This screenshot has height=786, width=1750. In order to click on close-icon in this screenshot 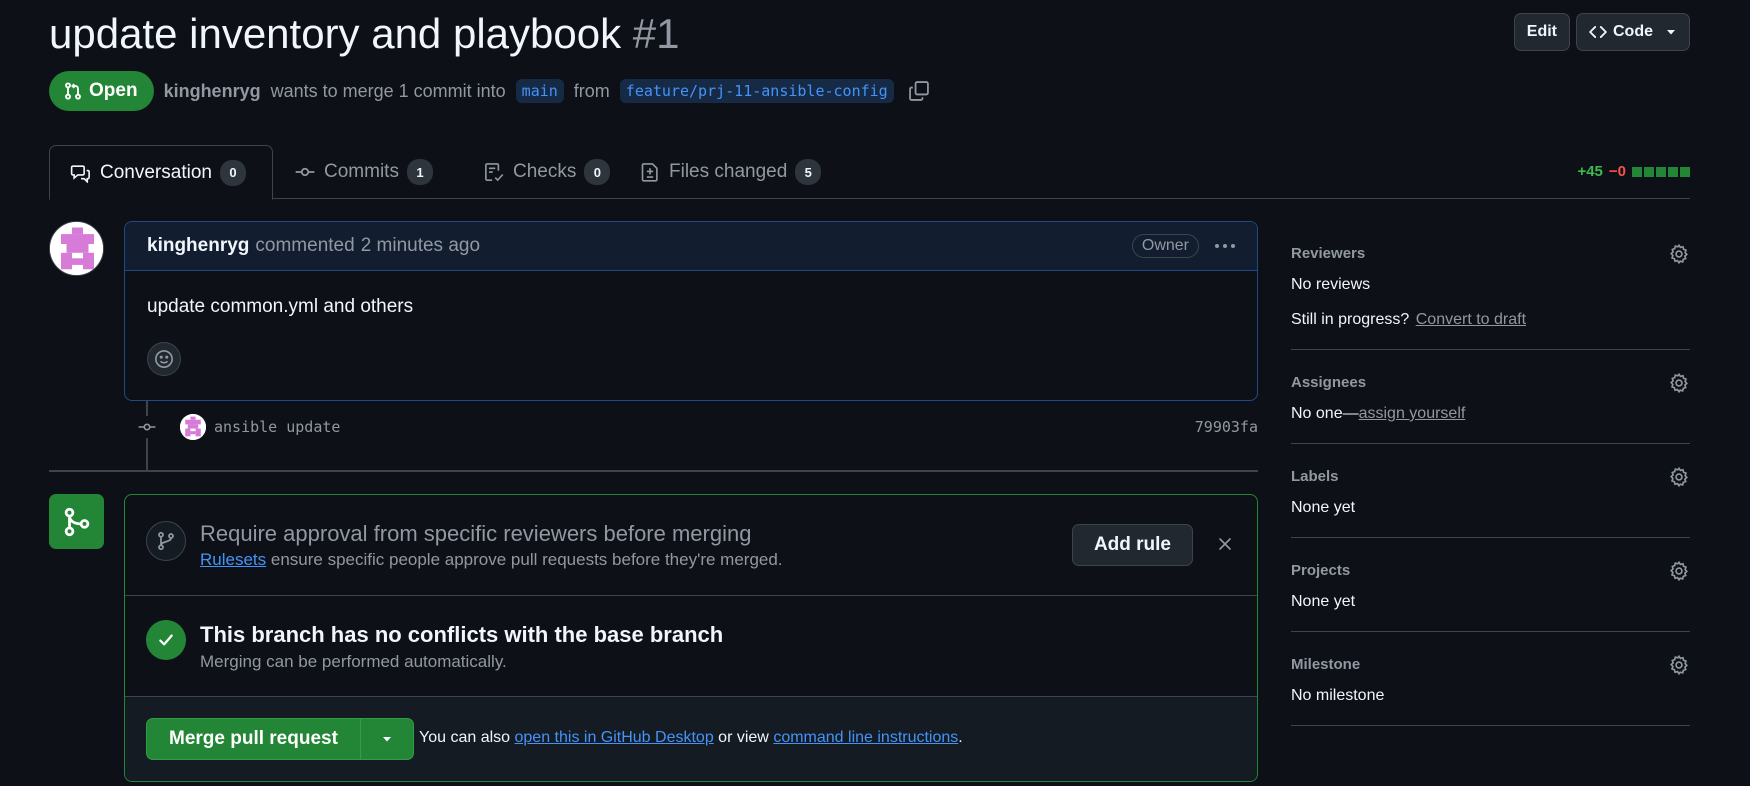, I will do `click(1225, 544)`.